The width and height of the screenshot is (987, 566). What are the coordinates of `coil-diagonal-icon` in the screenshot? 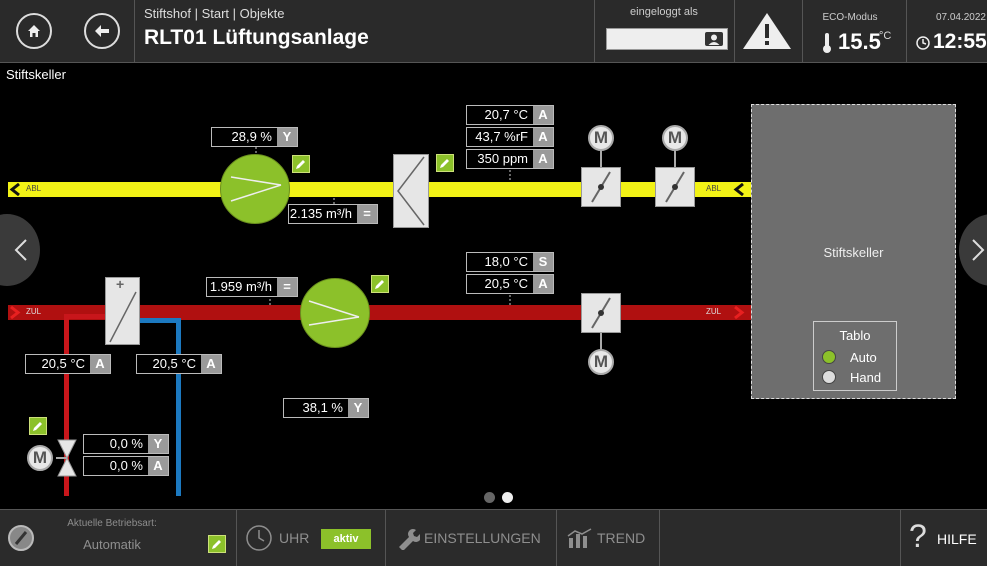 It's located at (123, 317).